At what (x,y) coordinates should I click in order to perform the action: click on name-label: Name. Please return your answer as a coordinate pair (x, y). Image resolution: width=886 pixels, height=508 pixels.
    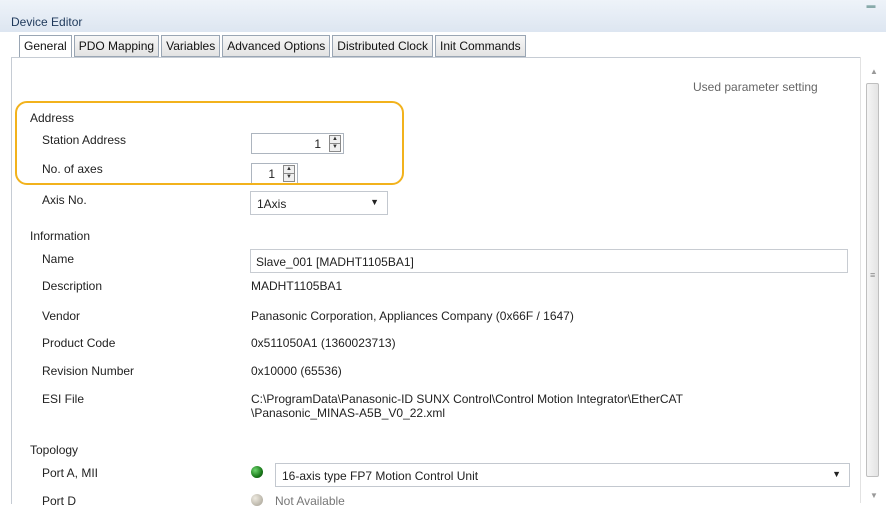
    Looking at the image, I should click on (58, 259).